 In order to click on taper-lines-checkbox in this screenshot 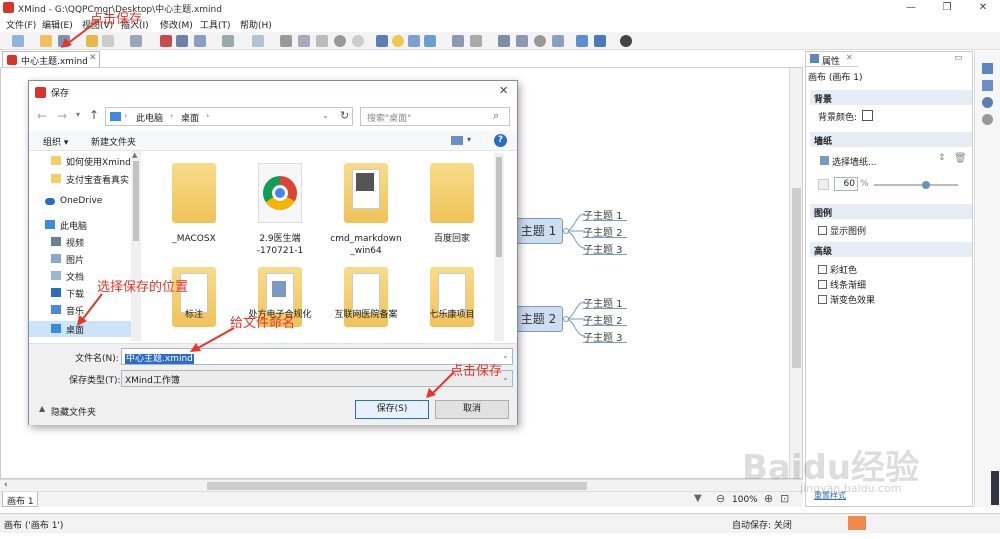, I will do `click(822, 284)`.